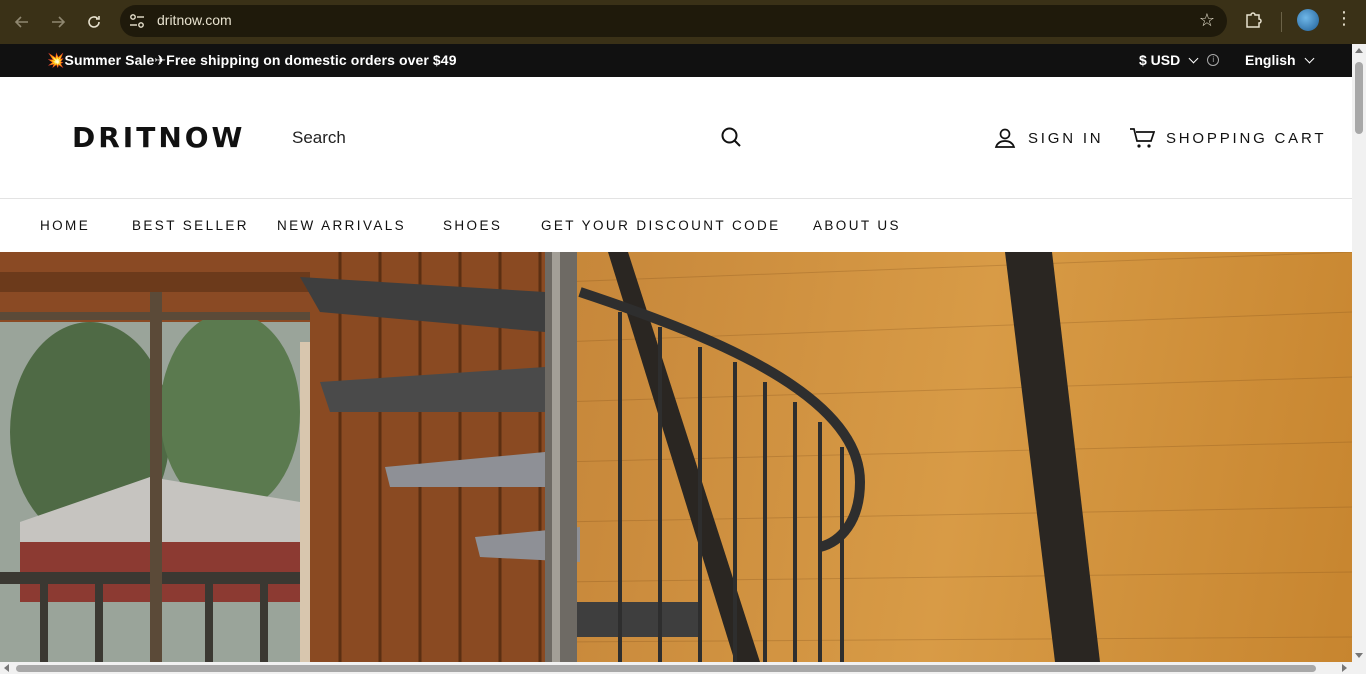 The height and width of the screenshot is (674, 1366). What do you see at coordinates (1066, 138) in the screenshot?
I see `sign-in-label: SIGN IN` at bounding box center [1066, 138].